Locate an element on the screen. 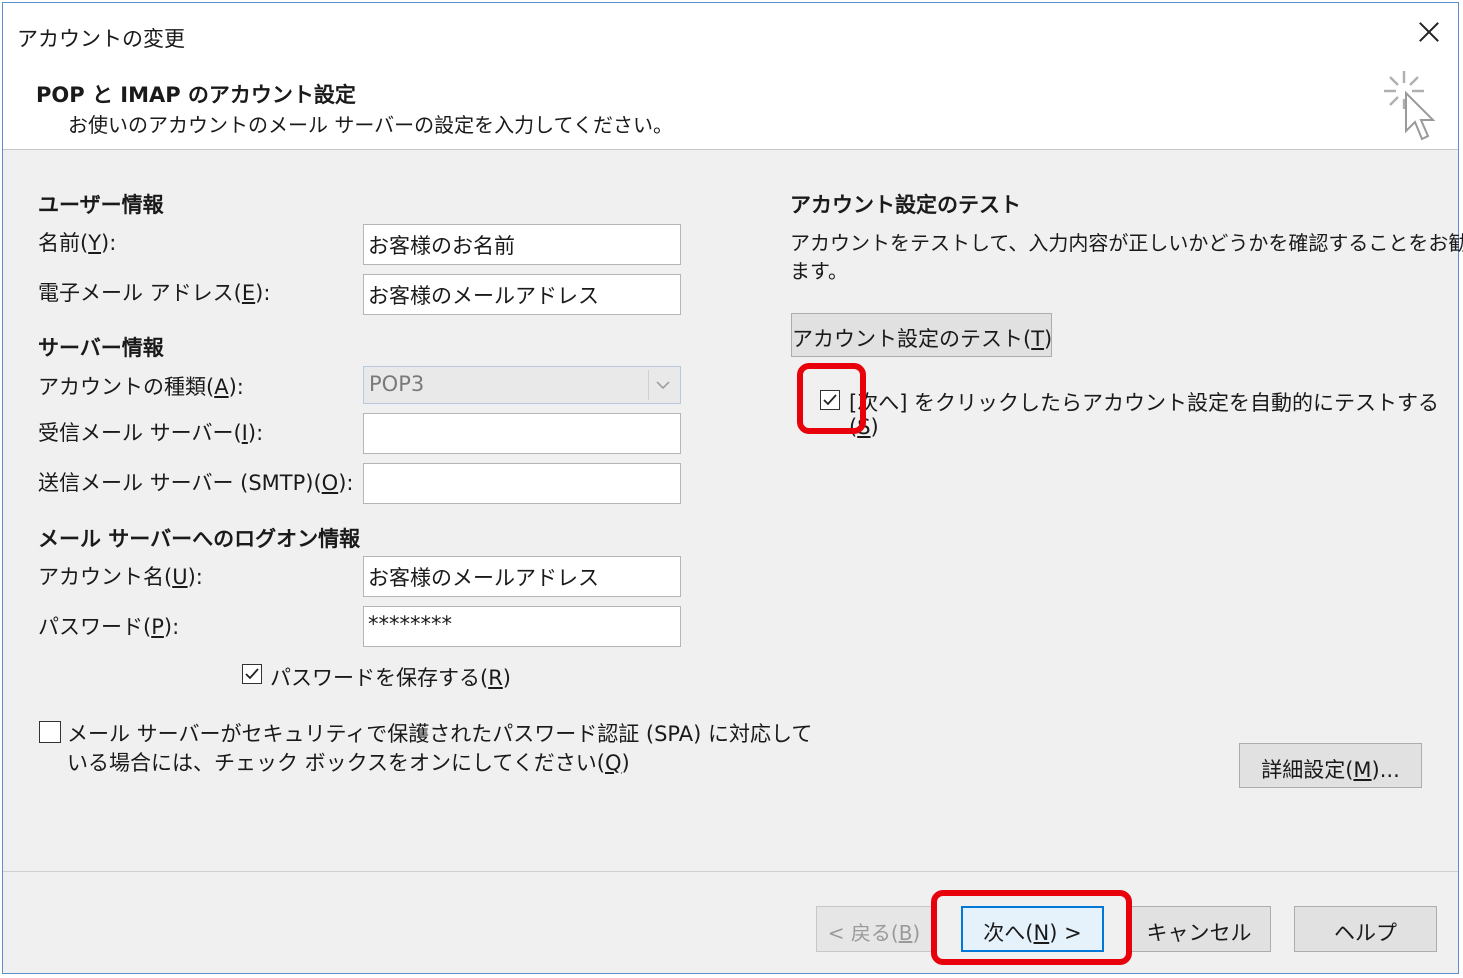  save-password-checkbox is located at coordinates (252, 674).